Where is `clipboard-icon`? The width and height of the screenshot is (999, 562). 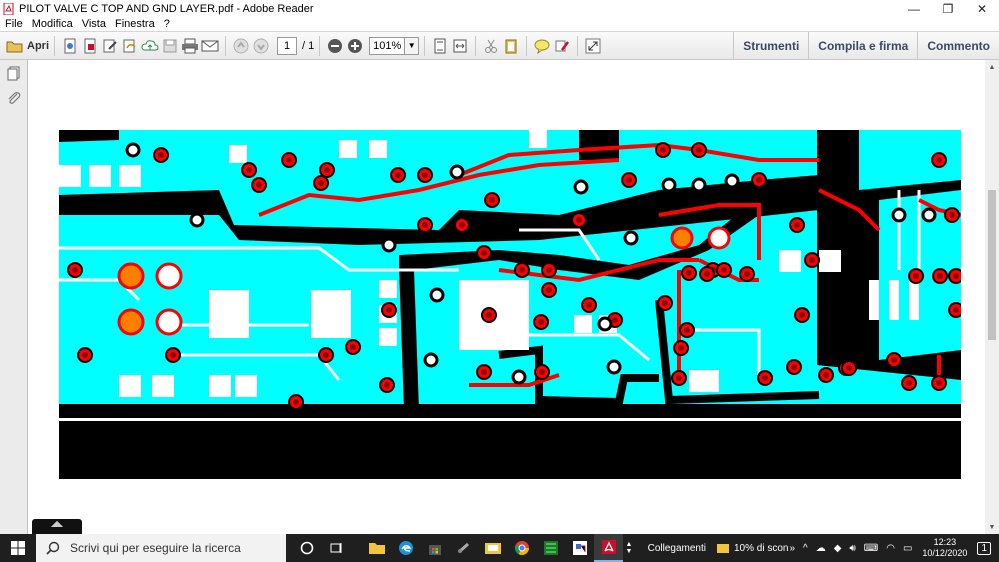 clipboard-icon is located at coordinates (511, 46).